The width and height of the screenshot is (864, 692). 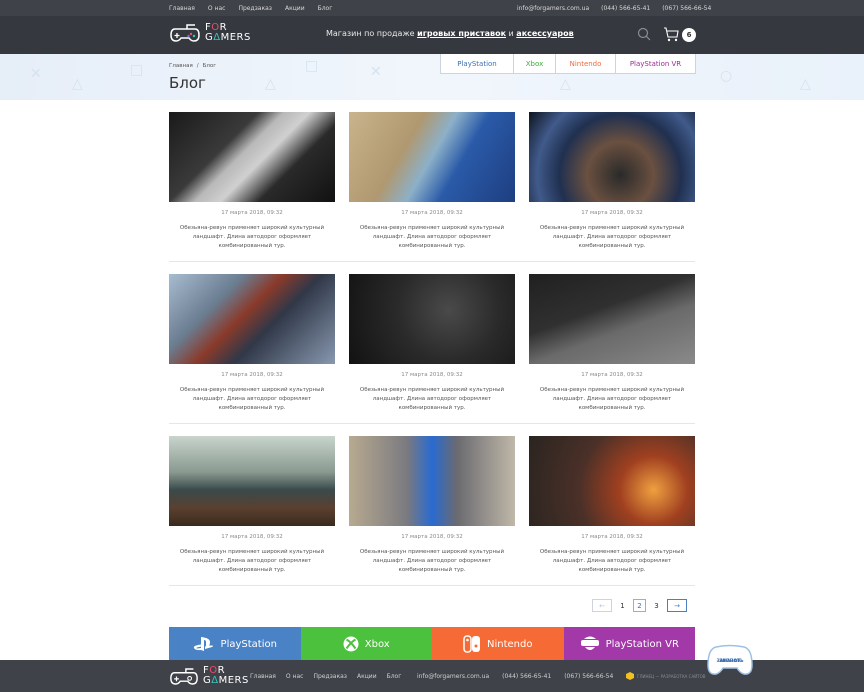 What do you see at coordinates (252, 157) in the screenshot?
I see `blog-card-image-console-chip` at bounding box center [252, 157].